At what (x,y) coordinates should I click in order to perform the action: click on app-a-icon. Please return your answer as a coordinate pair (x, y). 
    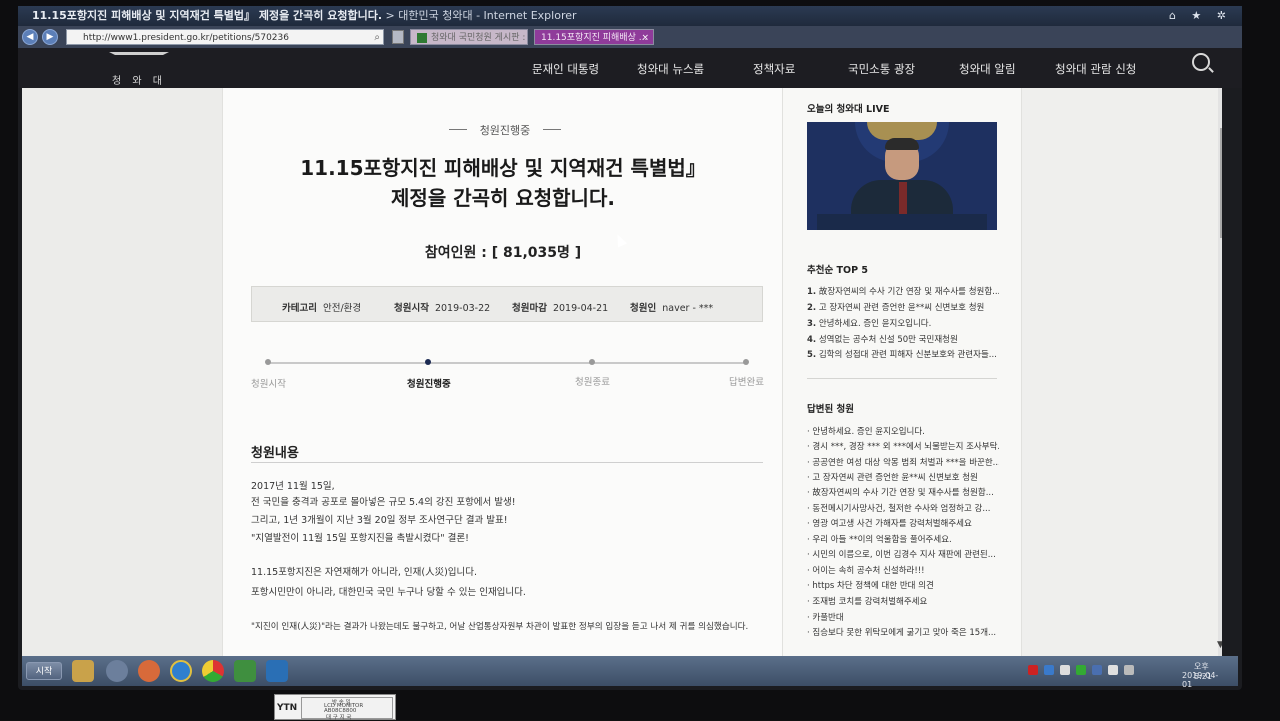
    Looking at the image, I should click on (277, 671).